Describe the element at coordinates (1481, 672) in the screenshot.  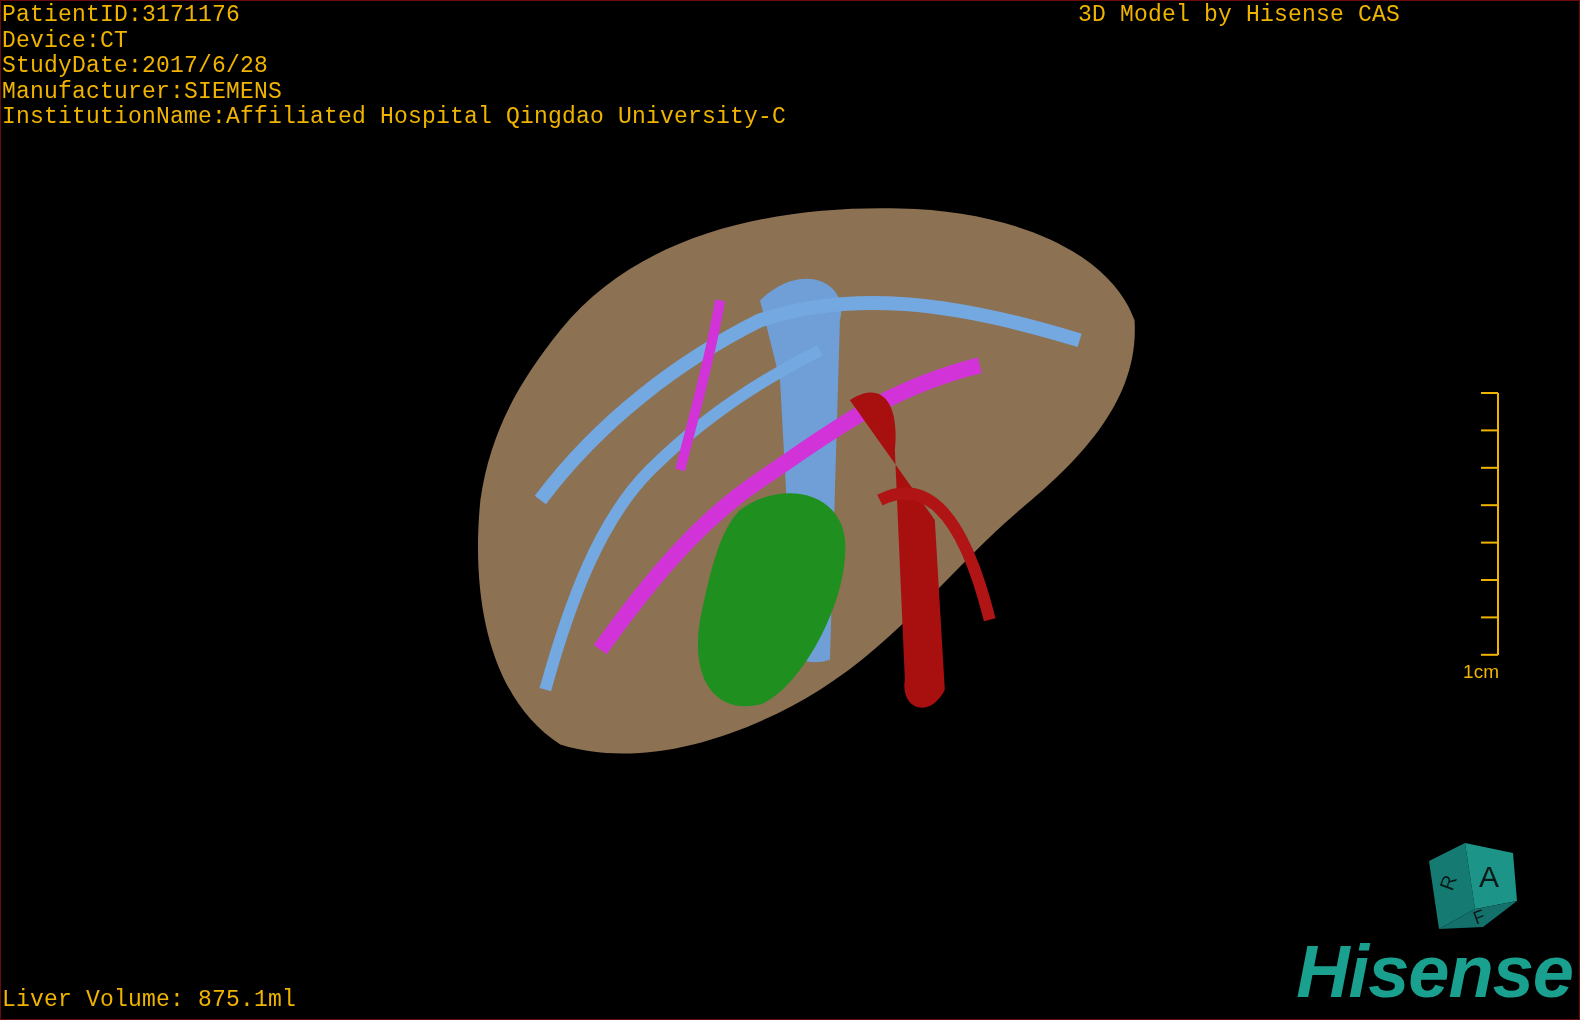
I see `scale-label: 1cm` at that location.